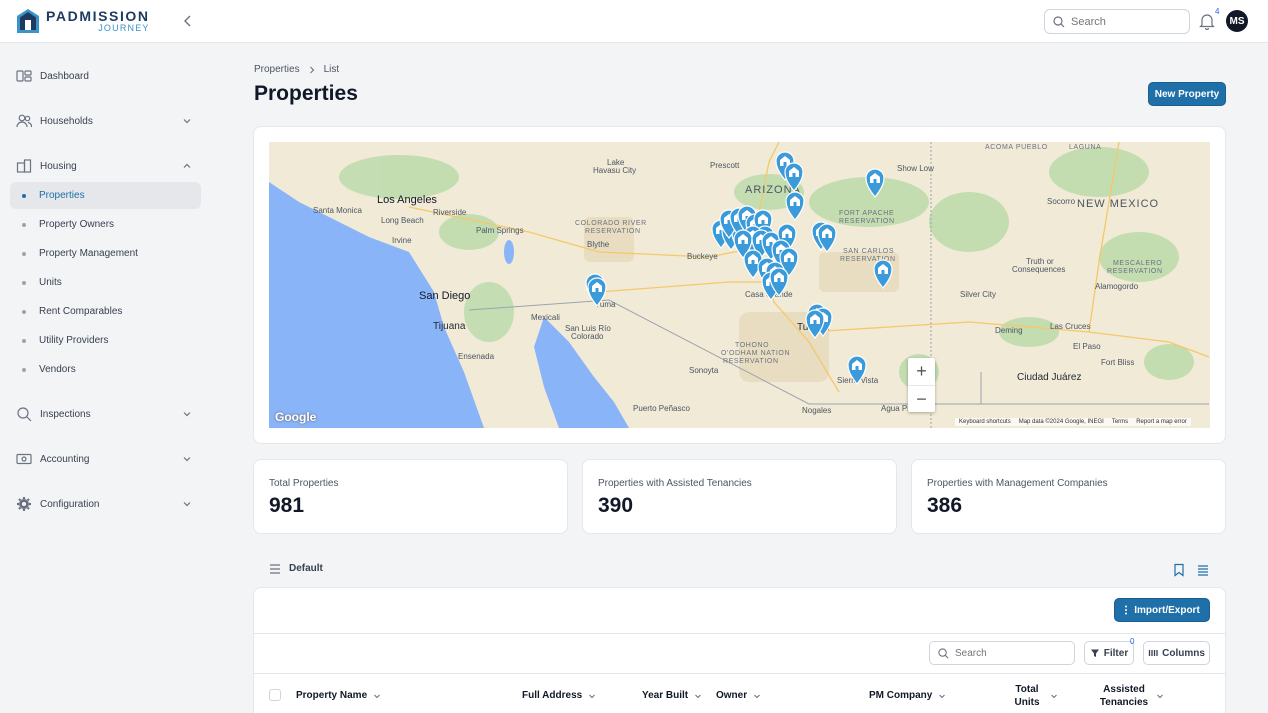 This screenshot has height=713, width=1268. Describe the element at coordinates (921, 371) in the screenshot. I see `zoom-in-button: +` at that location.